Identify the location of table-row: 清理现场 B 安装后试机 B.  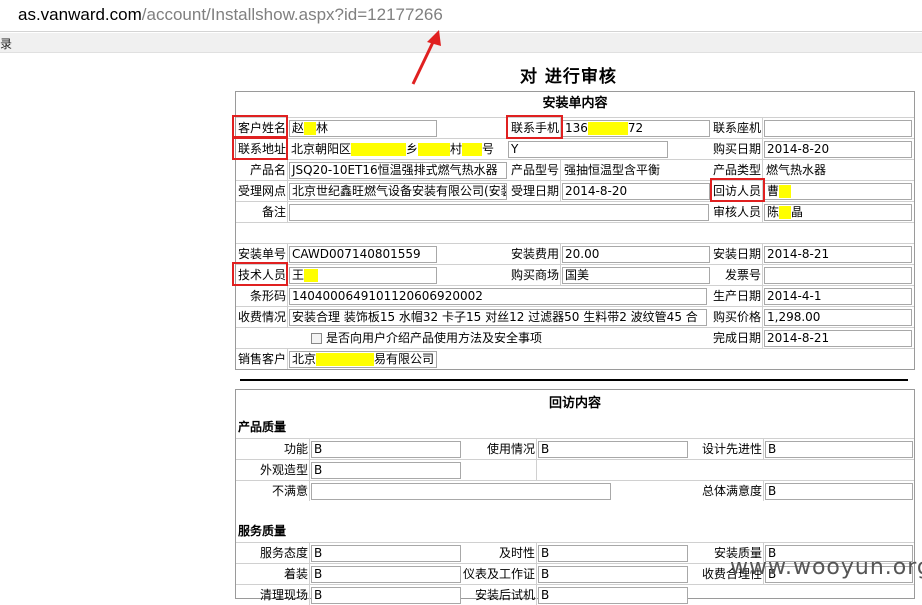
(575, 594).